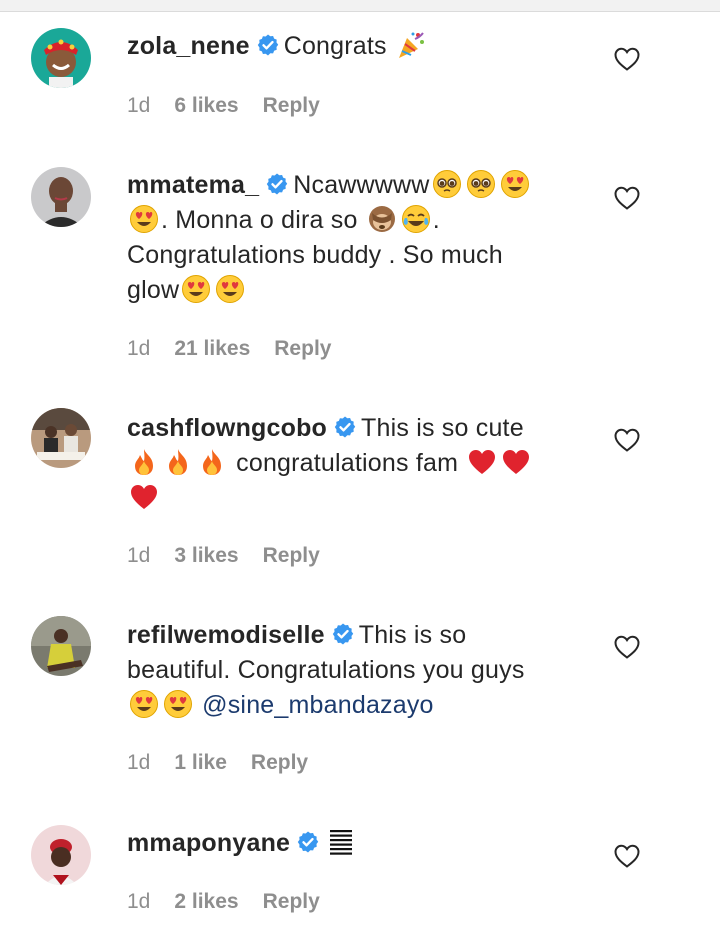 Image resolution: width=720 pixels, height=930 pixels. What do you see at coordinates (361, 185) in the screenshot?
I see `comment-text-segment: Ncawwwww` at bounding box center [361, 185].